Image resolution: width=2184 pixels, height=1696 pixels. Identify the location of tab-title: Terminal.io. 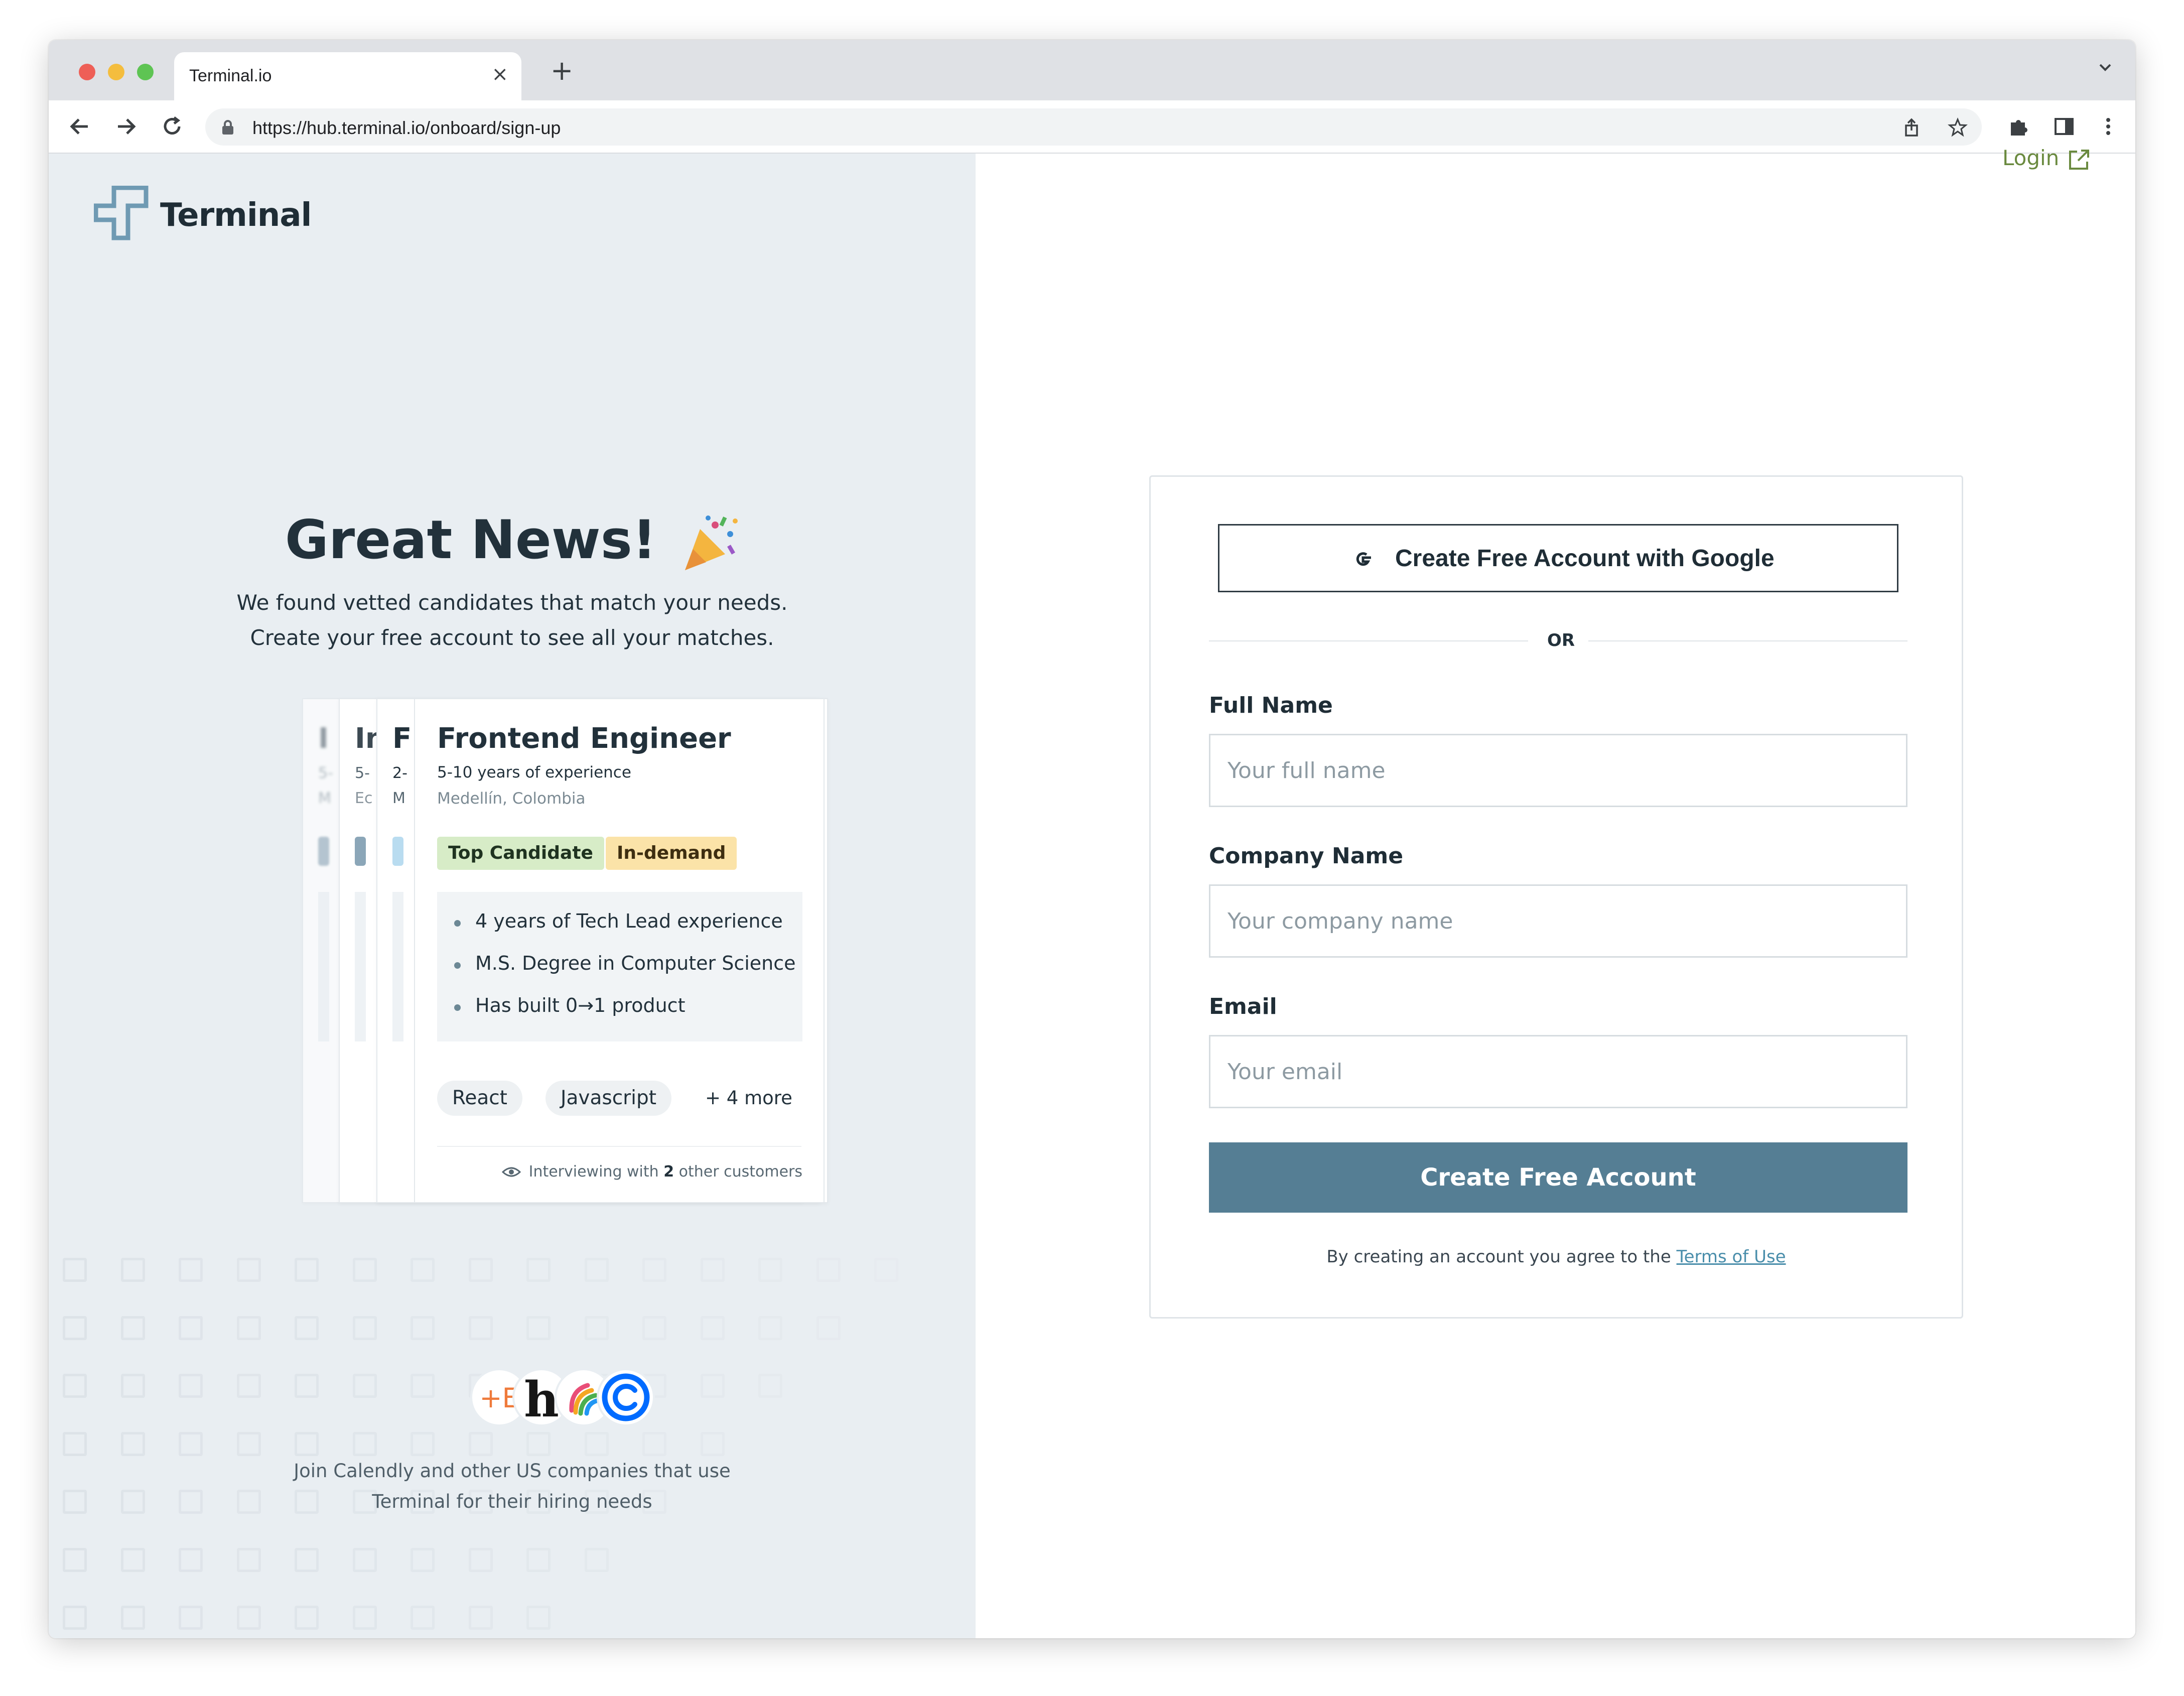
(230, 75).